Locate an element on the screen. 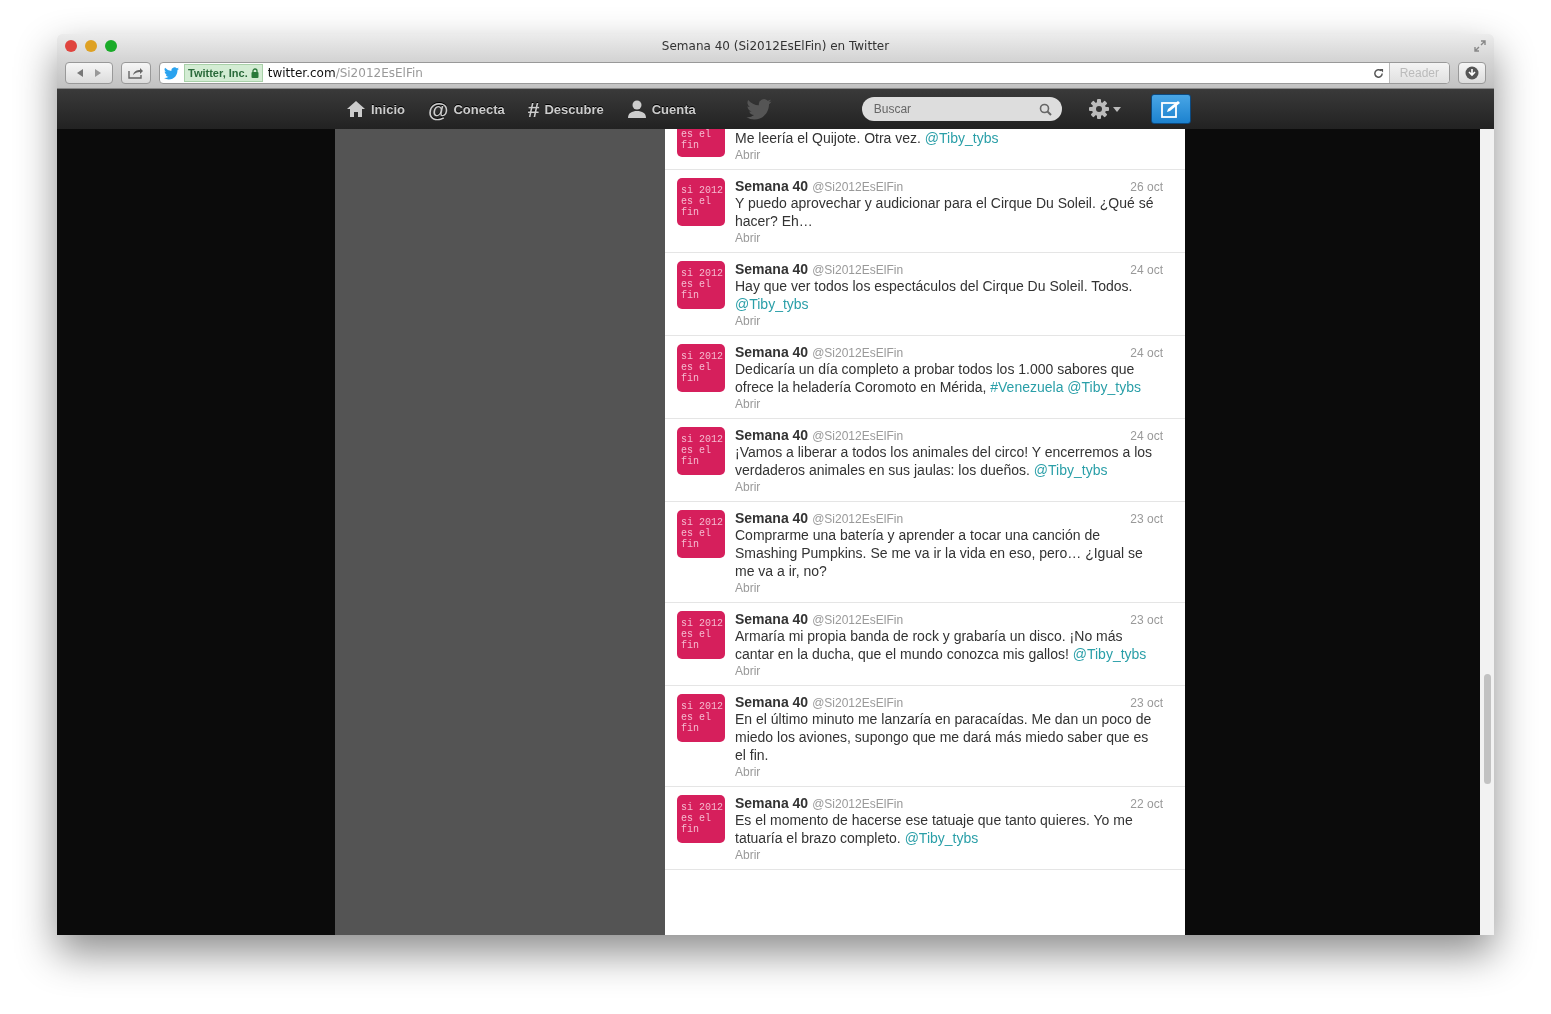 This screenshot has height=1014, width=1551. tweet: si 2012 es el fin Semana 40 @Si2012EsElFin 23 oct Armaría mi propia banda de rock y grabaría un disco. ¡No más cantar en la ducha, que el mundo conozca mis gallos! @Tiby_tybs Abrir is located at coordinates (925, 644).